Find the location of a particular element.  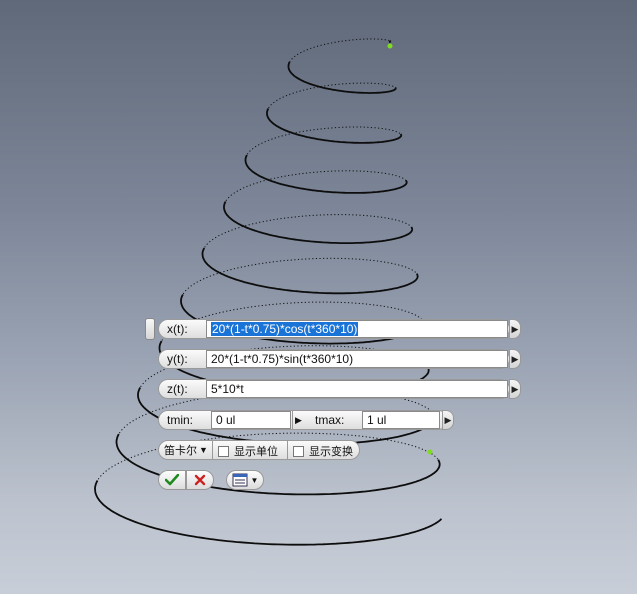

close-icon is located at coordinates (200, 480).